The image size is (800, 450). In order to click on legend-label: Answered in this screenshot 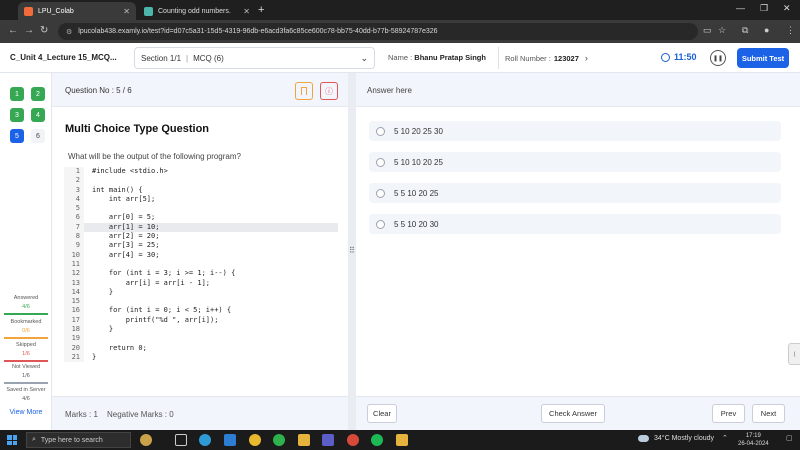, I will do `click(26, 298)`.